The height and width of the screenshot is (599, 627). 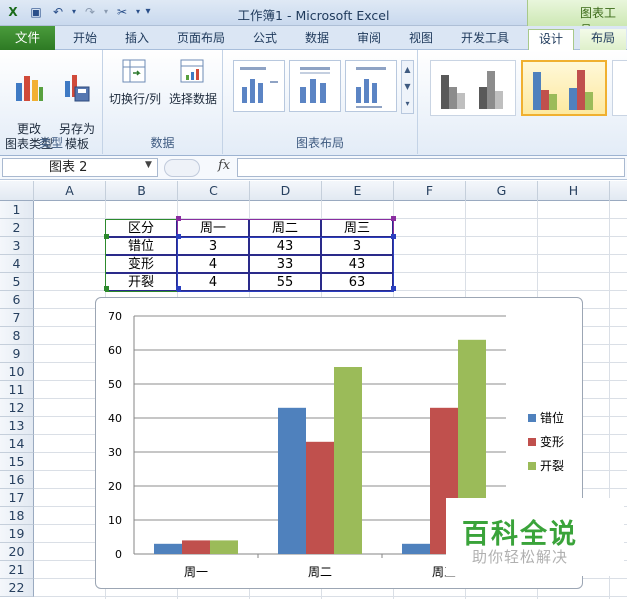 What do you see at coordinates (17, 372) in the screenshot?
I see `row-header: 10` at bounding box center [17, 372].